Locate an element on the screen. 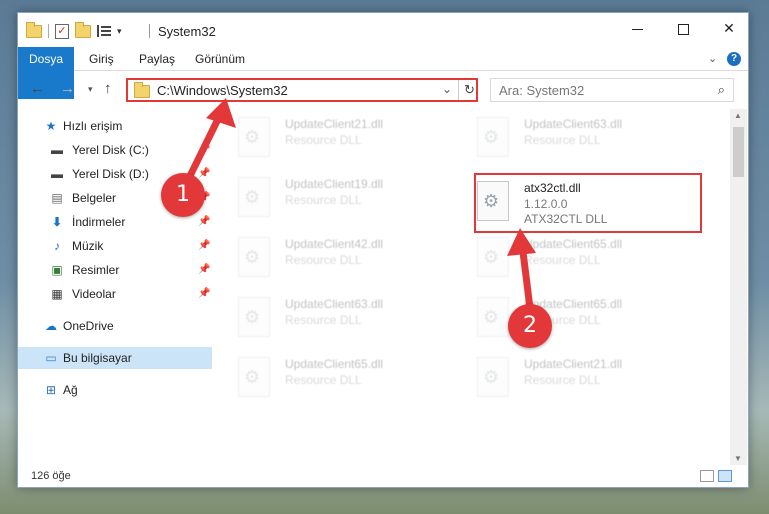 This screenshot has width=769, height=514. file-item: UpdateClient42.dll Resource DLL is located at coordinates (328, 257).